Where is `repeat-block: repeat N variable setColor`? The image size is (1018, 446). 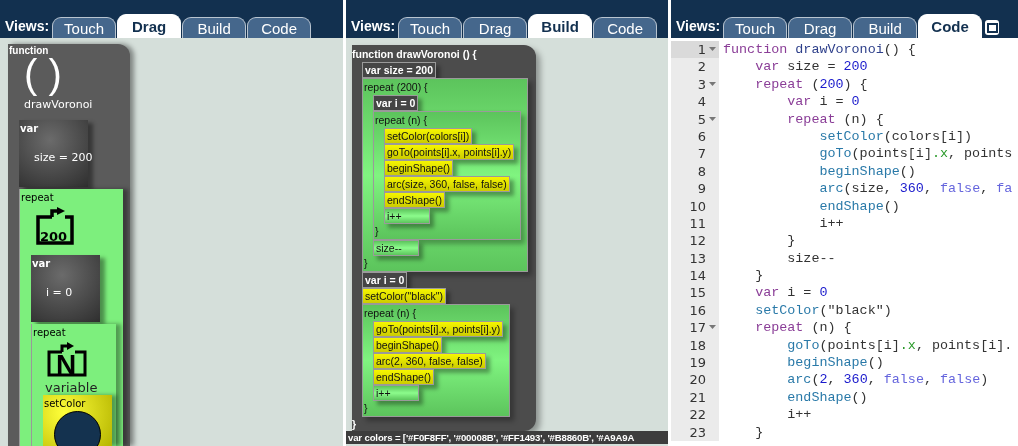 repeat-block: repeat N variable setColor is located at coordinates (73, 385).